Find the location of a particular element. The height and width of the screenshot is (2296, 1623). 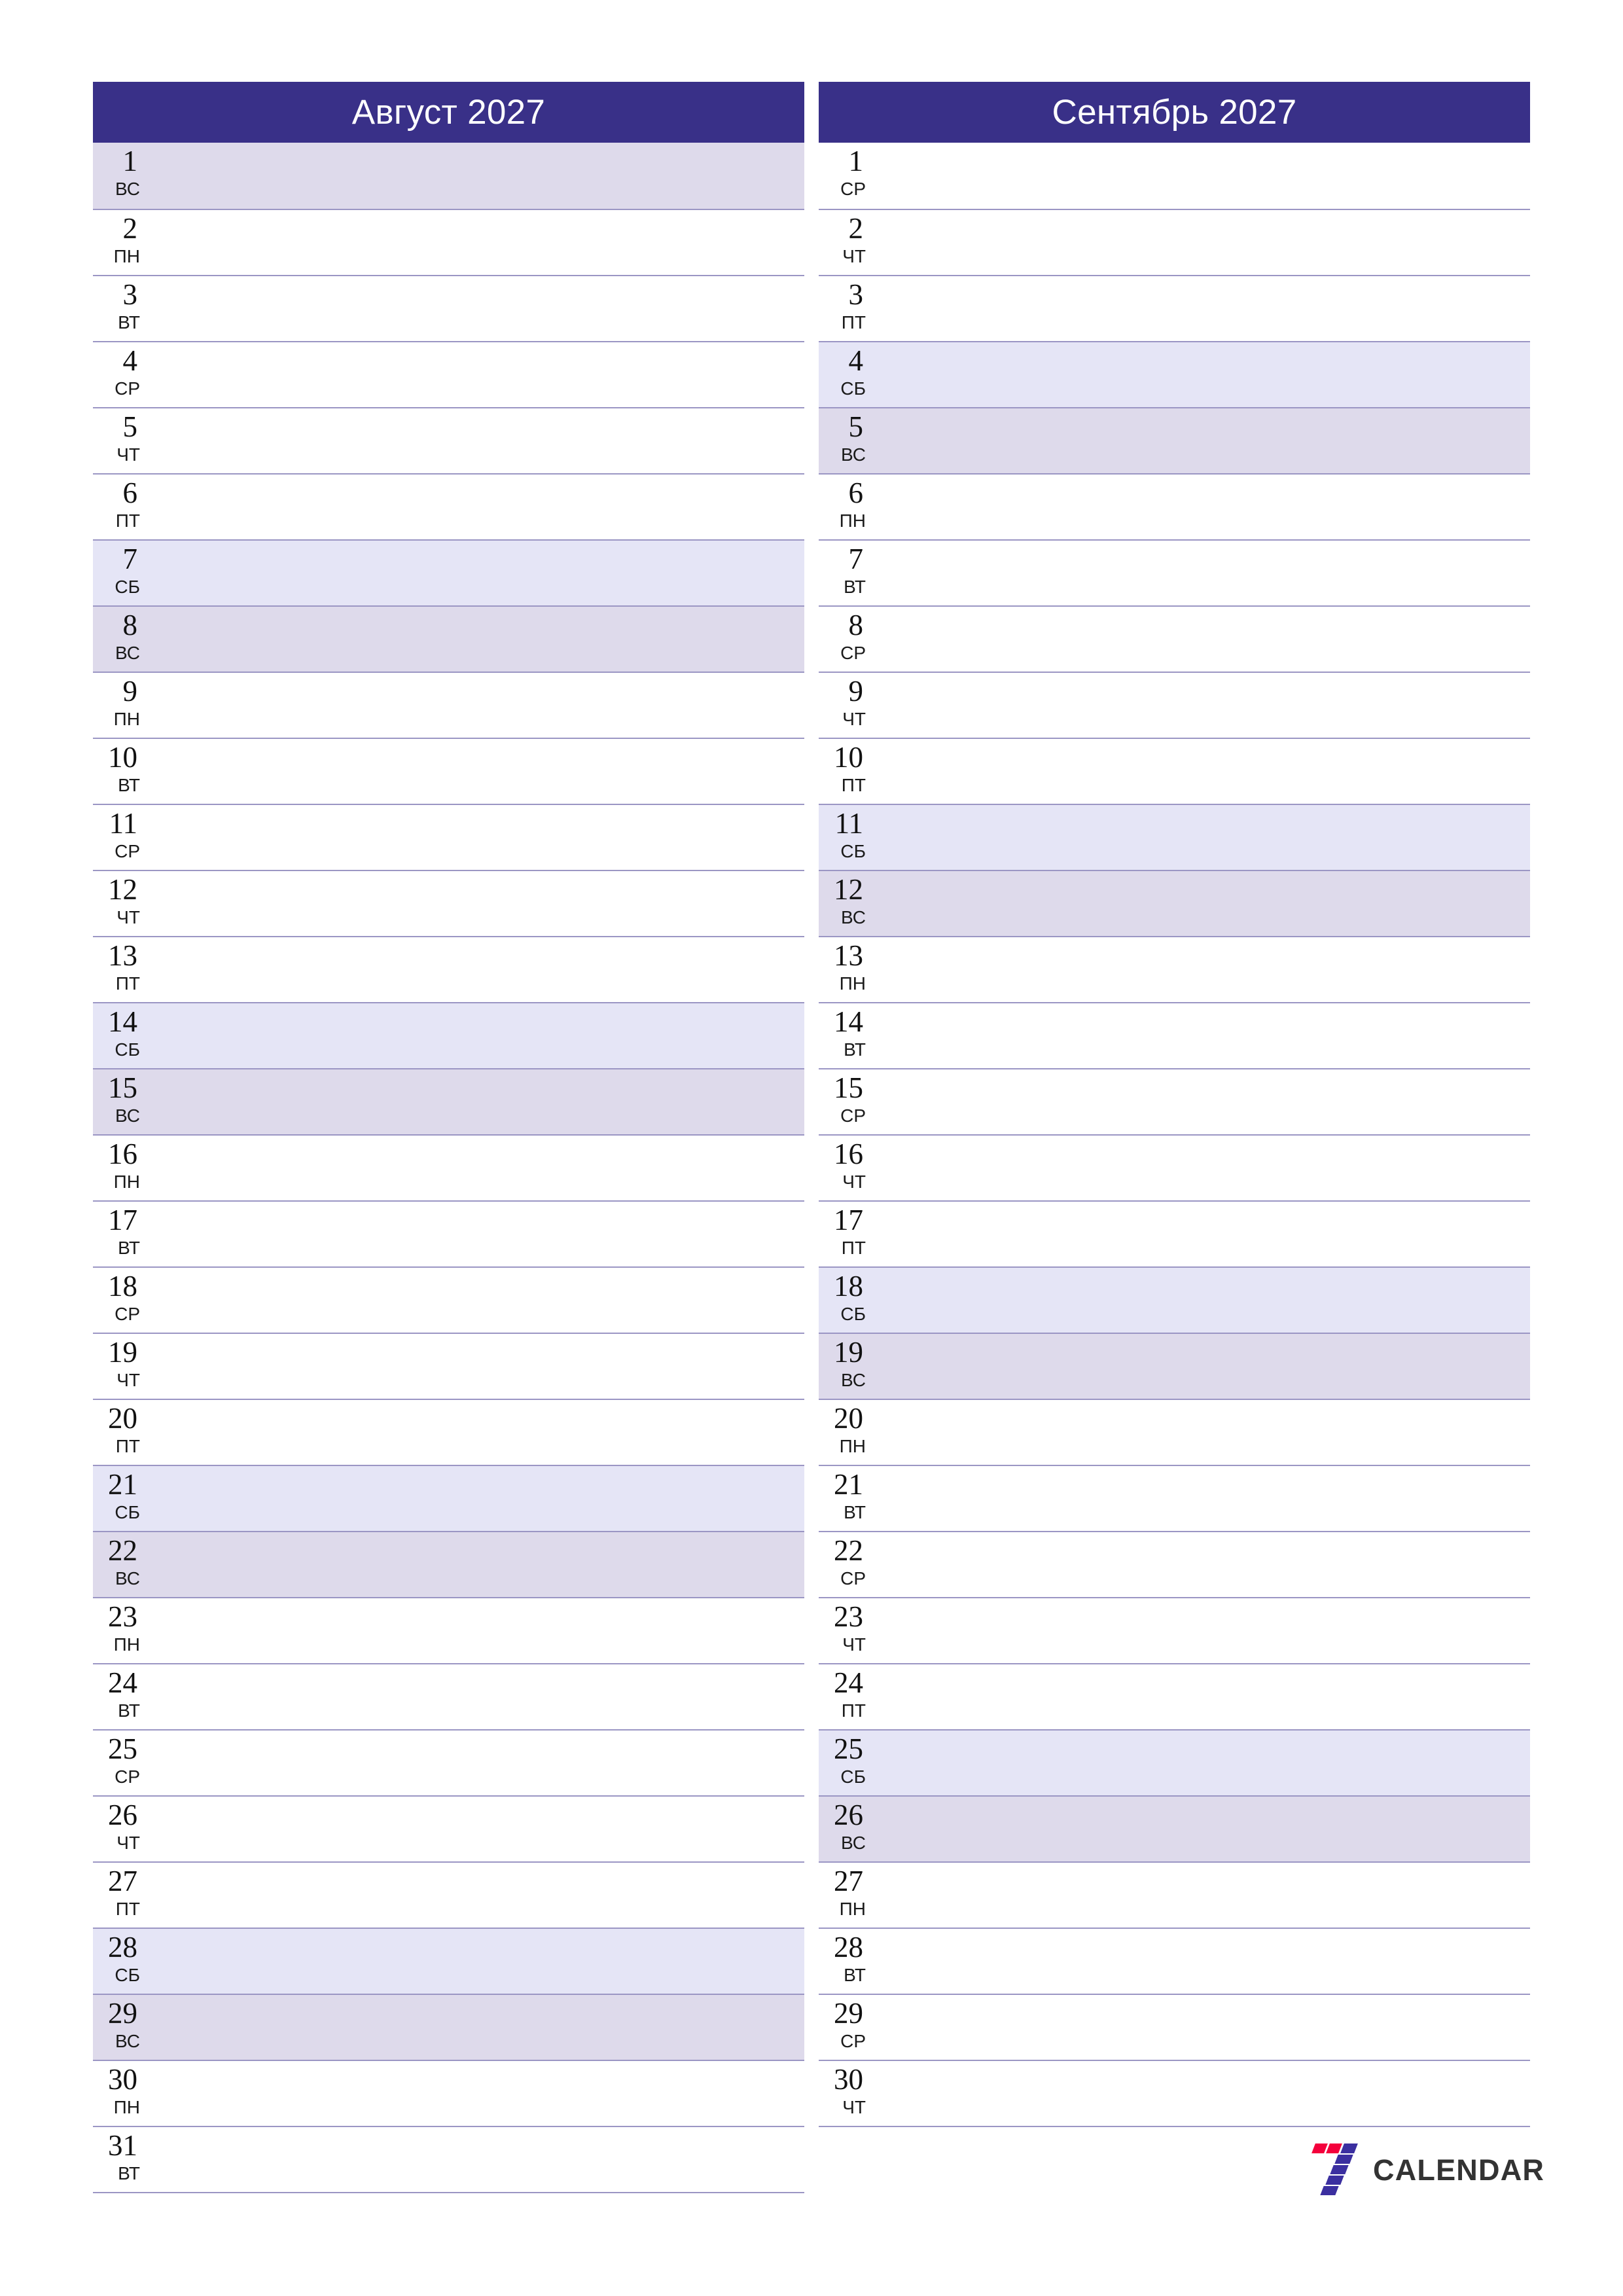

month-title-september: Сентябрь 2027 is located at coordinates (1174, 112).